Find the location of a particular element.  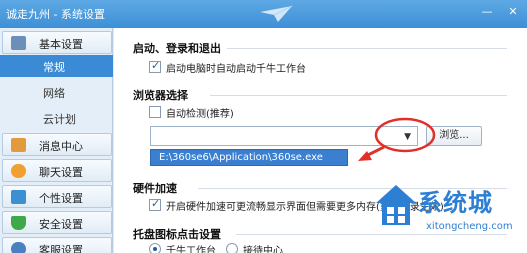

shield-icon is located at coordinates (18, 223).